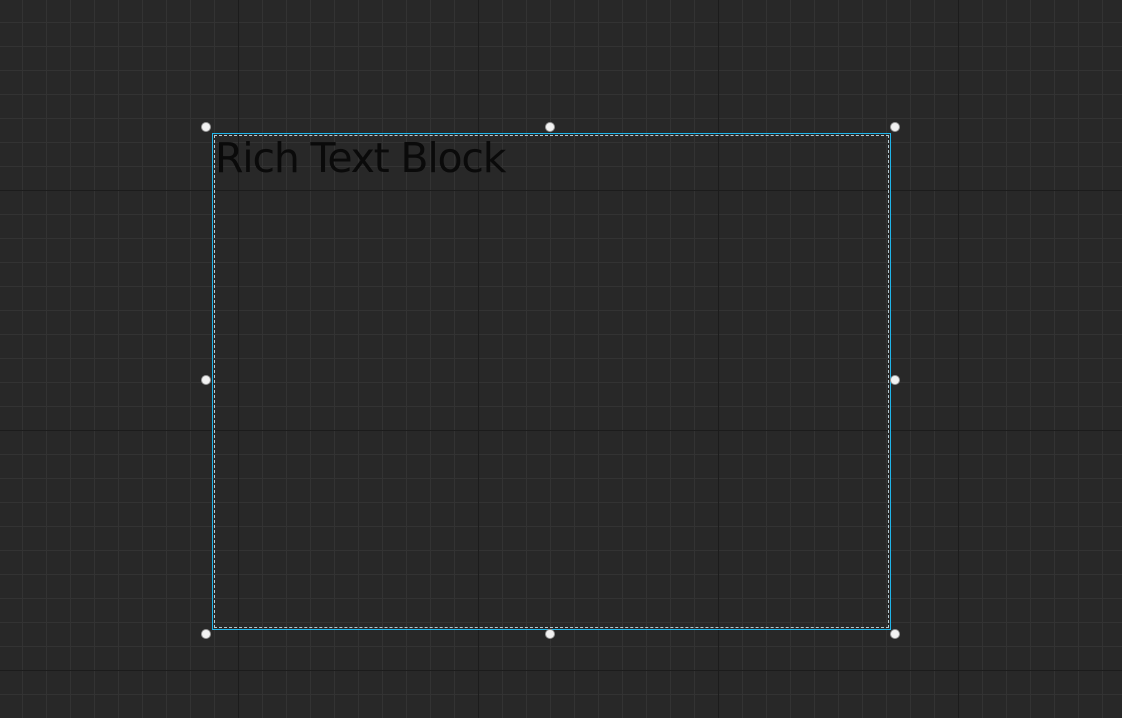 This screenshot has width=1122, height=718. What do you see at coordinates (206, 380) in the screenshot?
I see `resize-handle-middle-left` at bounding box center [206, 380].